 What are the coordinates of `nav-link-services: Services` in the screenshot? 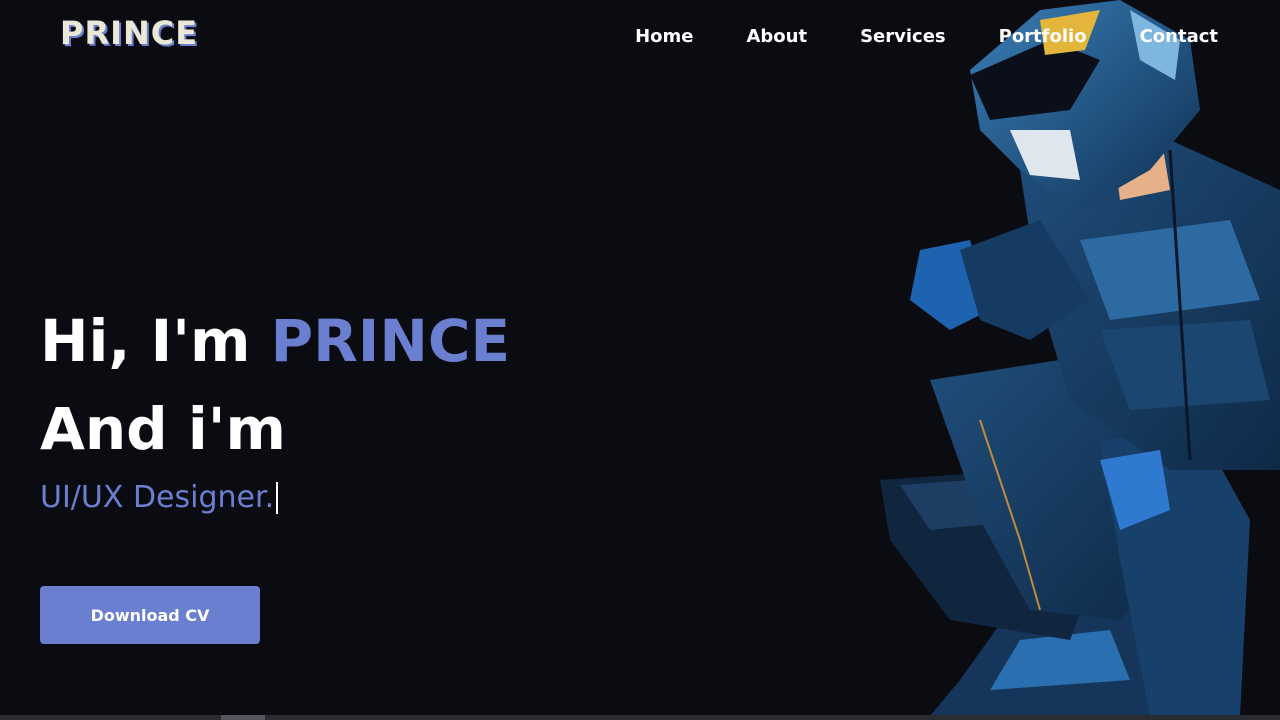 It's located at (903, 36).